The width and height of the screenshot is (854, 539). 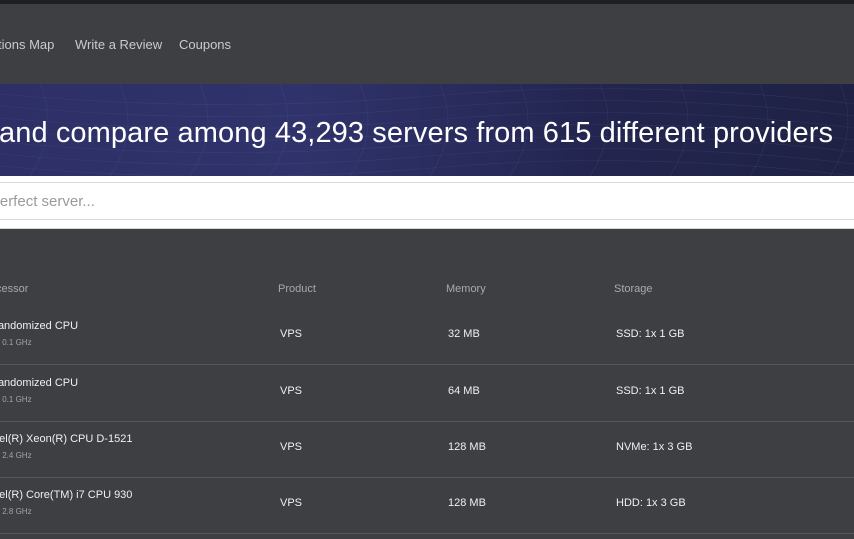 I want to click on storage-cell: HDD: 1x 3 GB, so click(x=651, y=503).